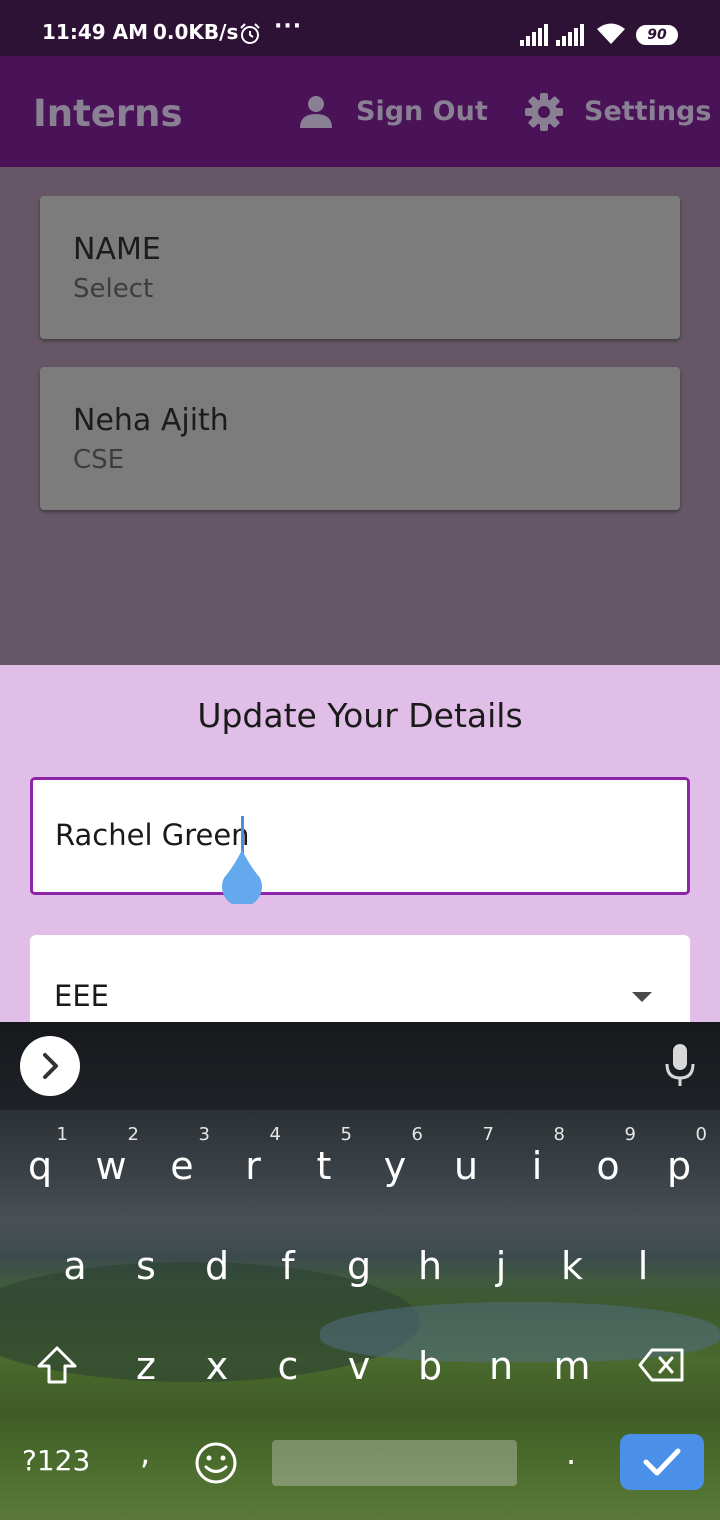 This screenshot has height=1520, width=720. Describe the element at coordinates (395, 1166) in the screenshot. I see `key-label: y` at that location.